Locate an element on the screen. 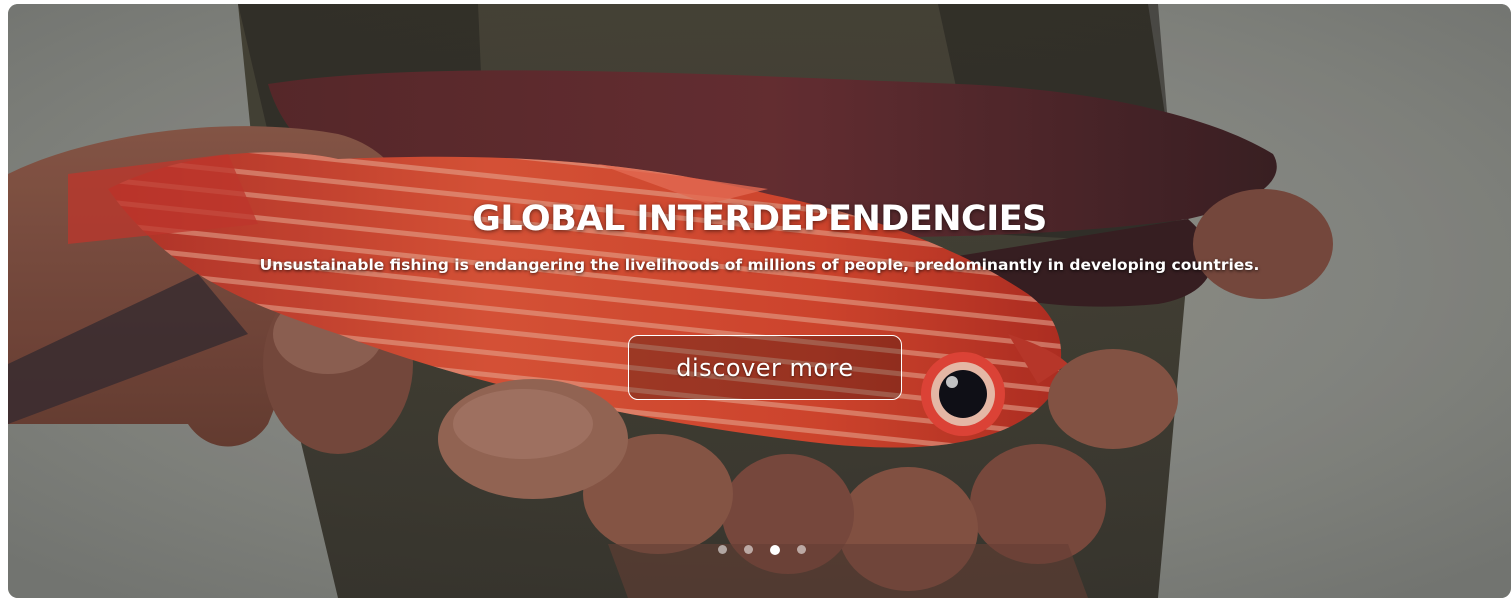 The height and width of the screenshot is (599, 1511). carousel-pagination is located at coordinates (762, 550).